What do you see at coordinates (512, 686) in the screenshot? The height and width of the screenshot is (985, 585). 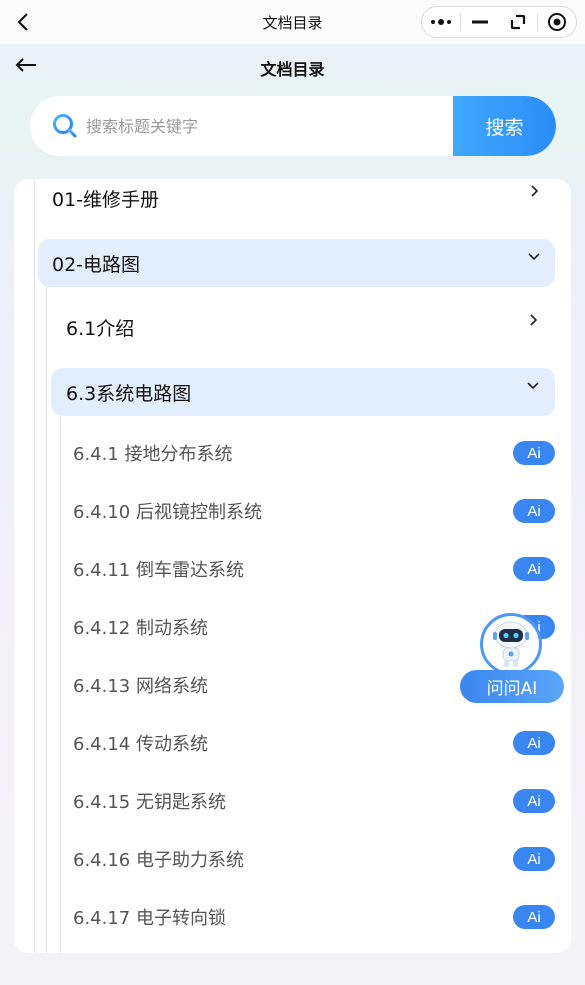 I see `ask-ai-button: 问问AI` at bounding box center [512, 686].